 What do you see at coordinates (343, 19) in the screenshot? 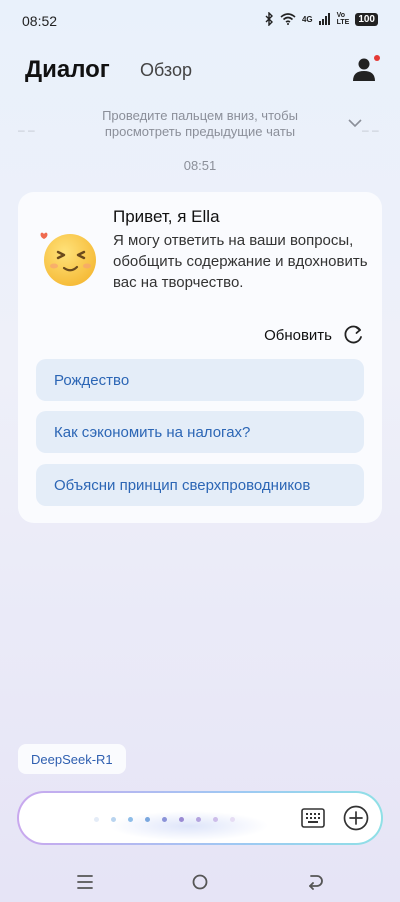
I see `volte-label: Vo LTE` at bounding box center [343, 19].